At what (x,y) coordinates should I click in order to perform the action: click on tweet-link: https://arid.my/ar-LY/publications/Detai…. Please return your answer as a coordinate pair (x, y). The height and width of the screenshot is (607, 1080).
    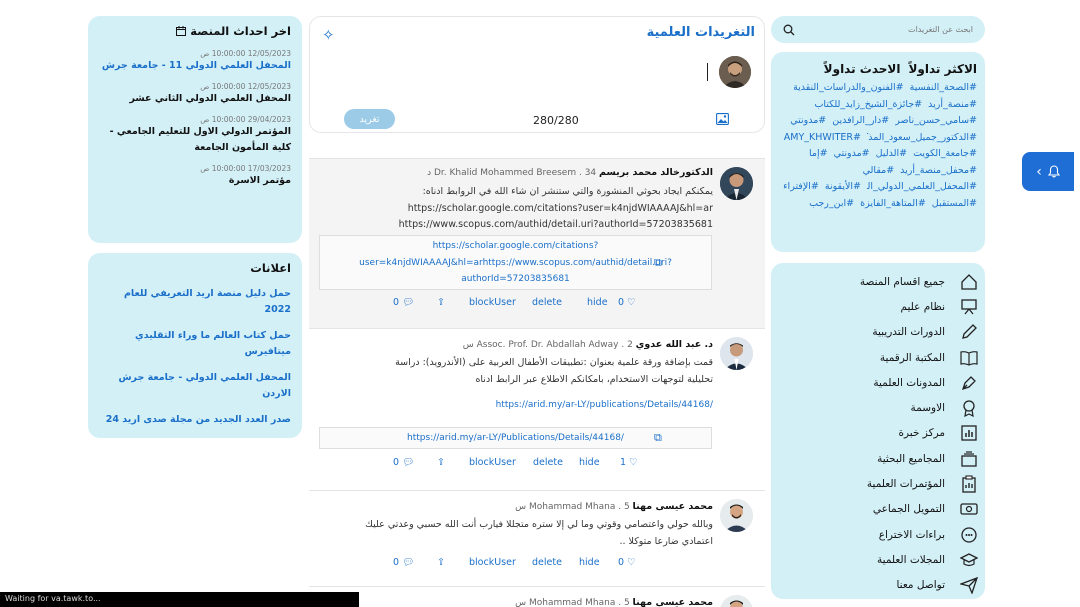
    Looking at the image, I should click on (604, 405).